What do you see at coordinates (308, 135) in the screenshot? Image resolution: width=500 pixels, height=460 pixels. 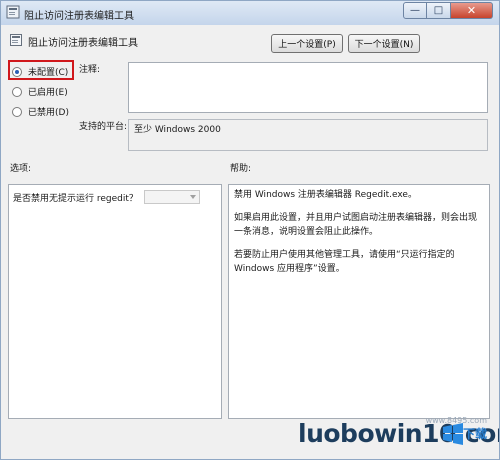 I see `platform-value: 至少 Windows 2000` at bounding box center [308, 135].